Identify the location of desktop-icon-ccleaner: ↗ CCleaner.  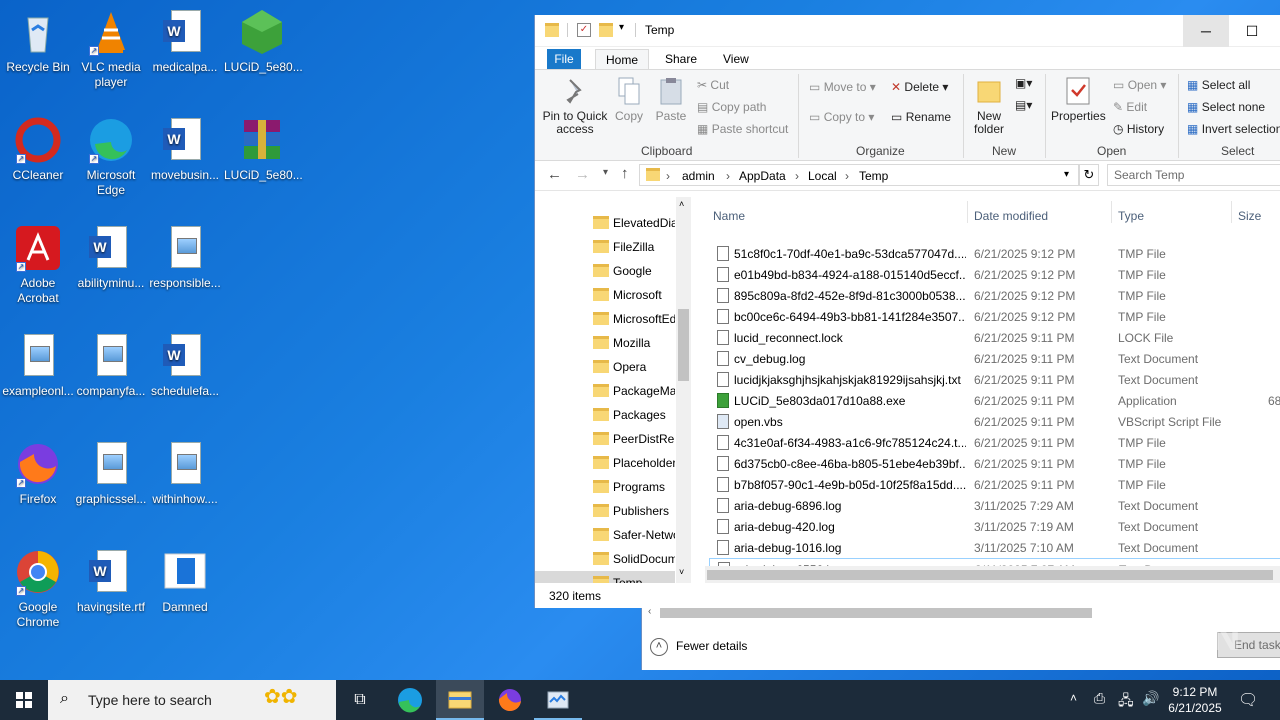
(38, 149).